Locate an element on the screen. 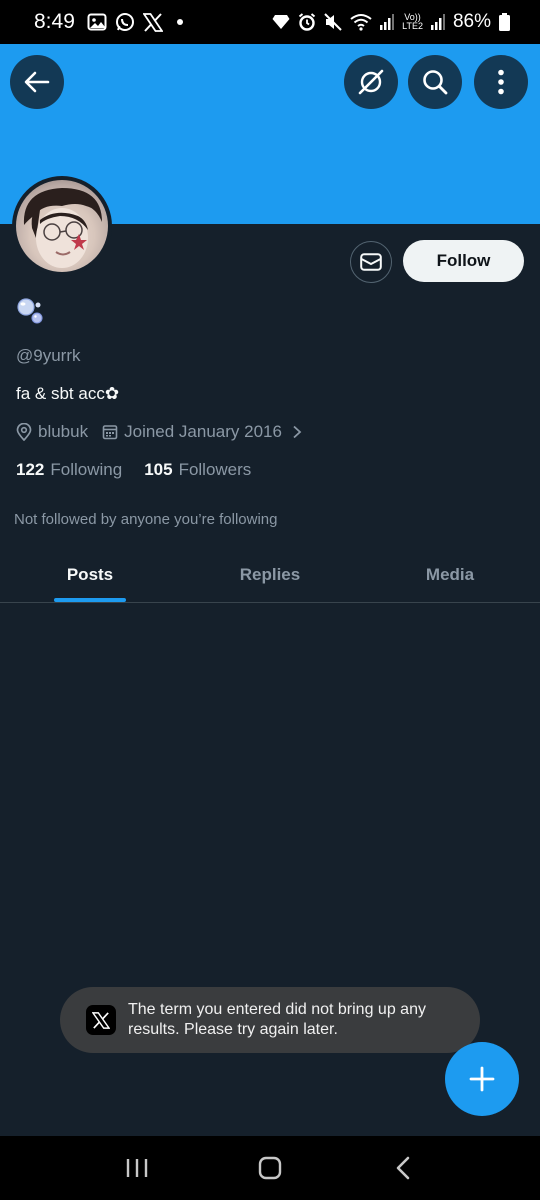 The height and width of the screenshot is (1200, 540). calendar-icon is located at coordinates (110, 432).